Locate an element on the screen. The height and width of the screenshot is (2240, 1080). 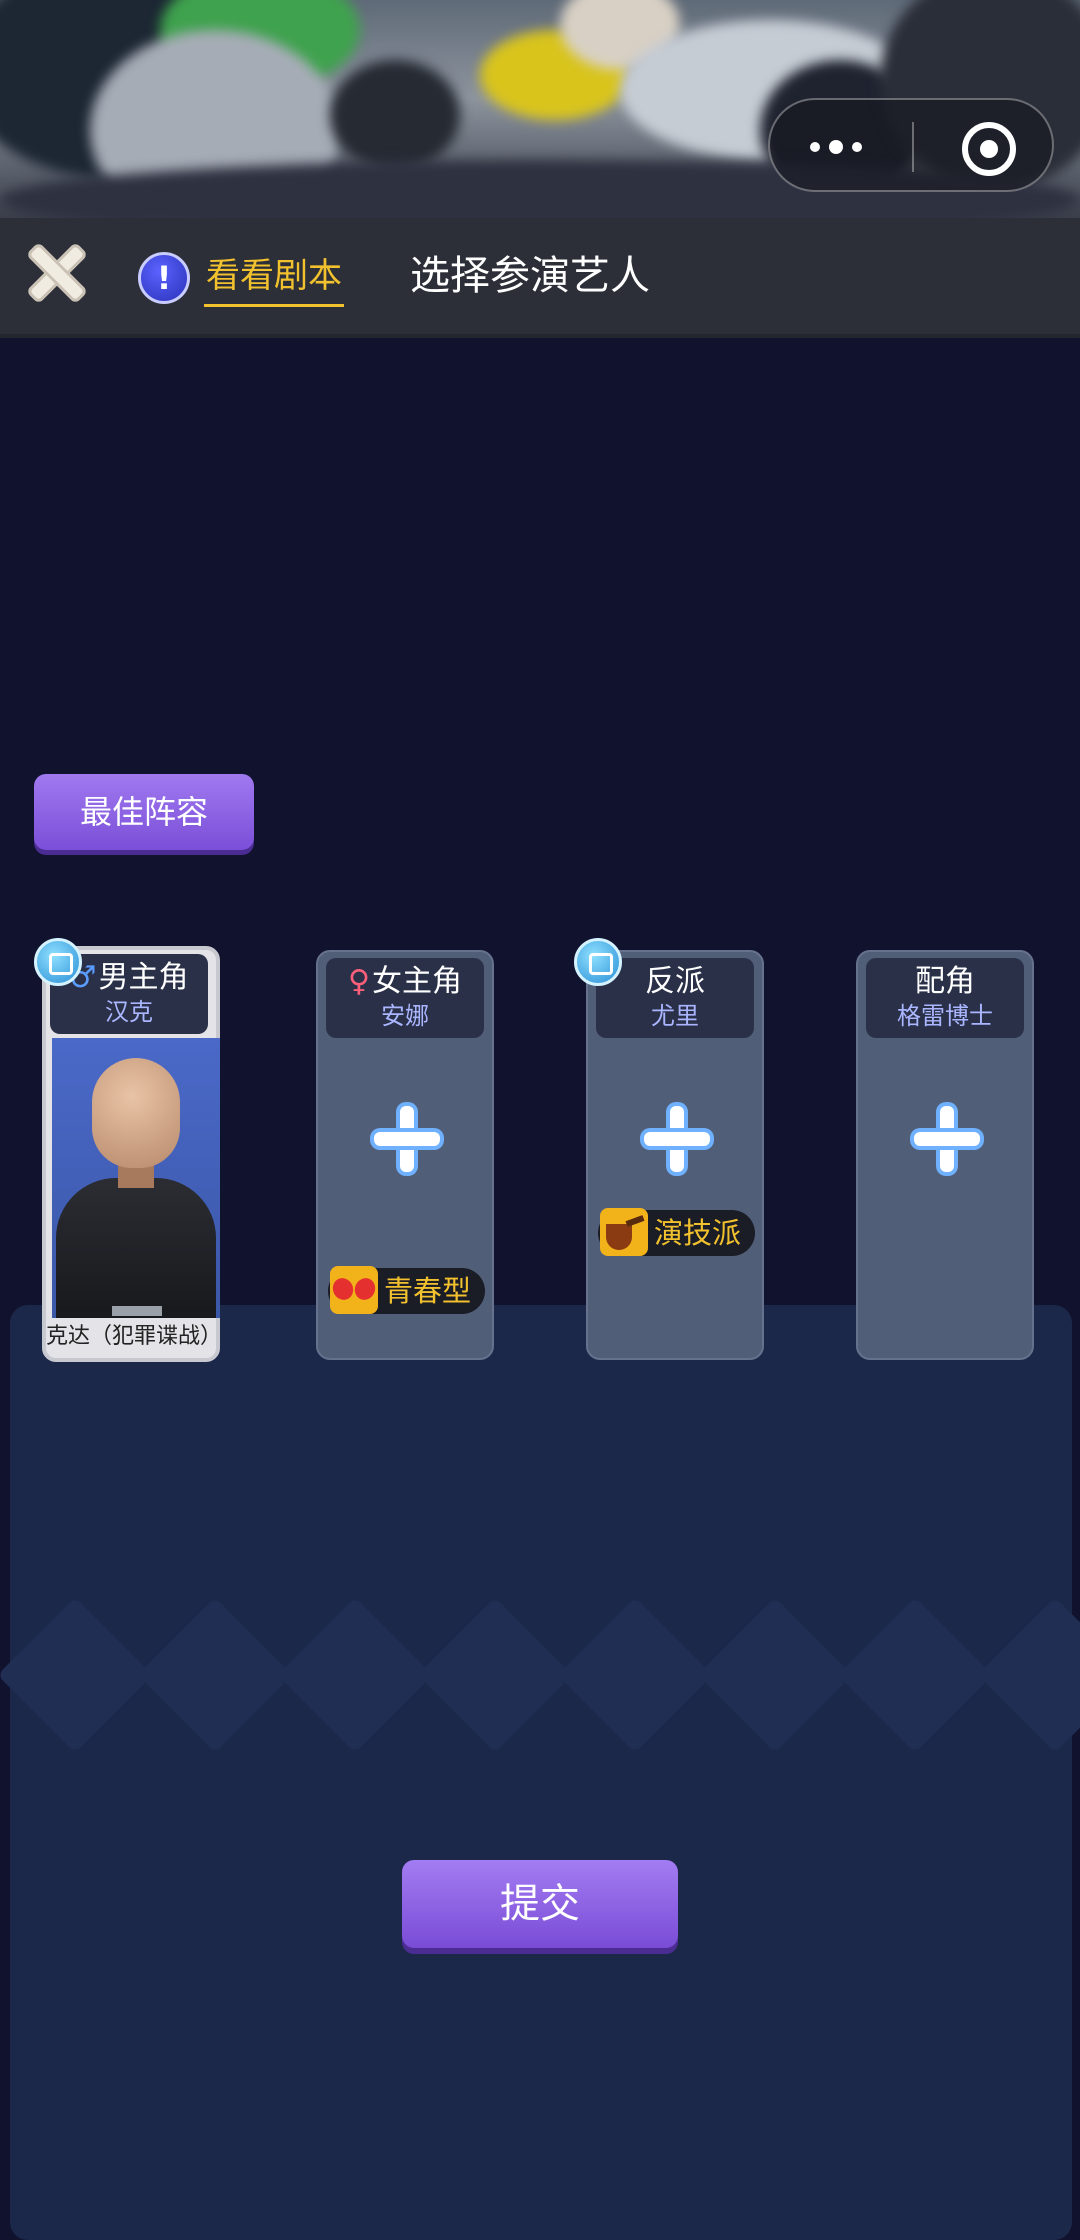
character-name: 格雷博士 is located at coordinates (945, 1016).